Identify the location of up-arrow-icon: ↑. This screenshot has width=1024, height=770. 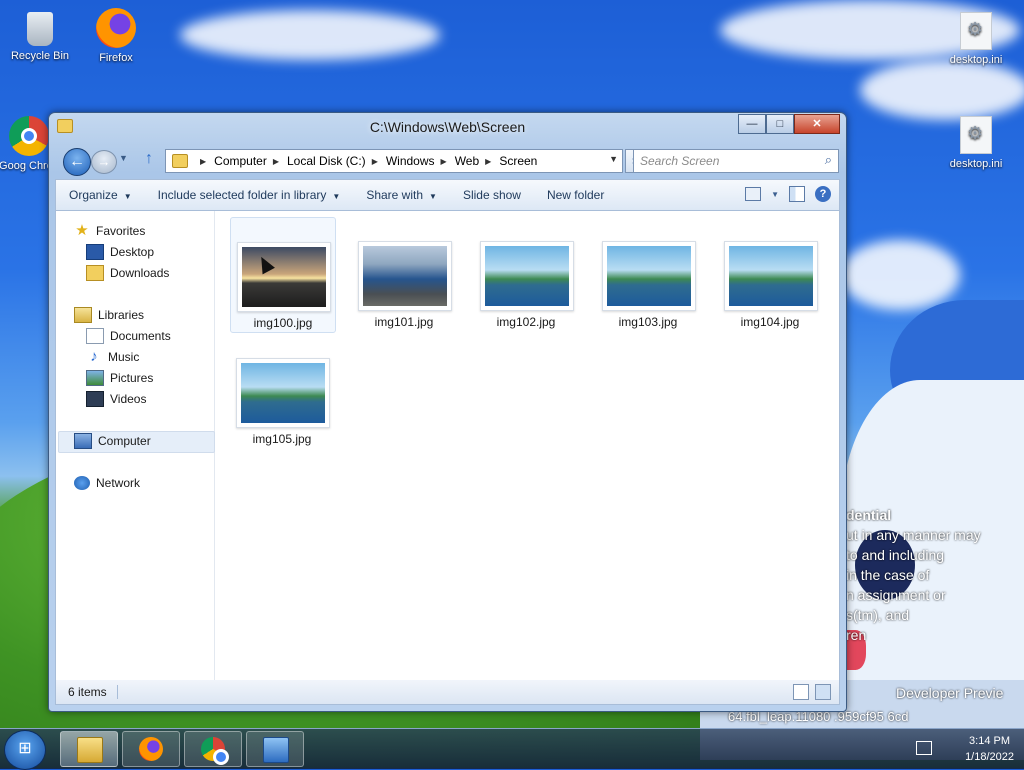
(149, 159).